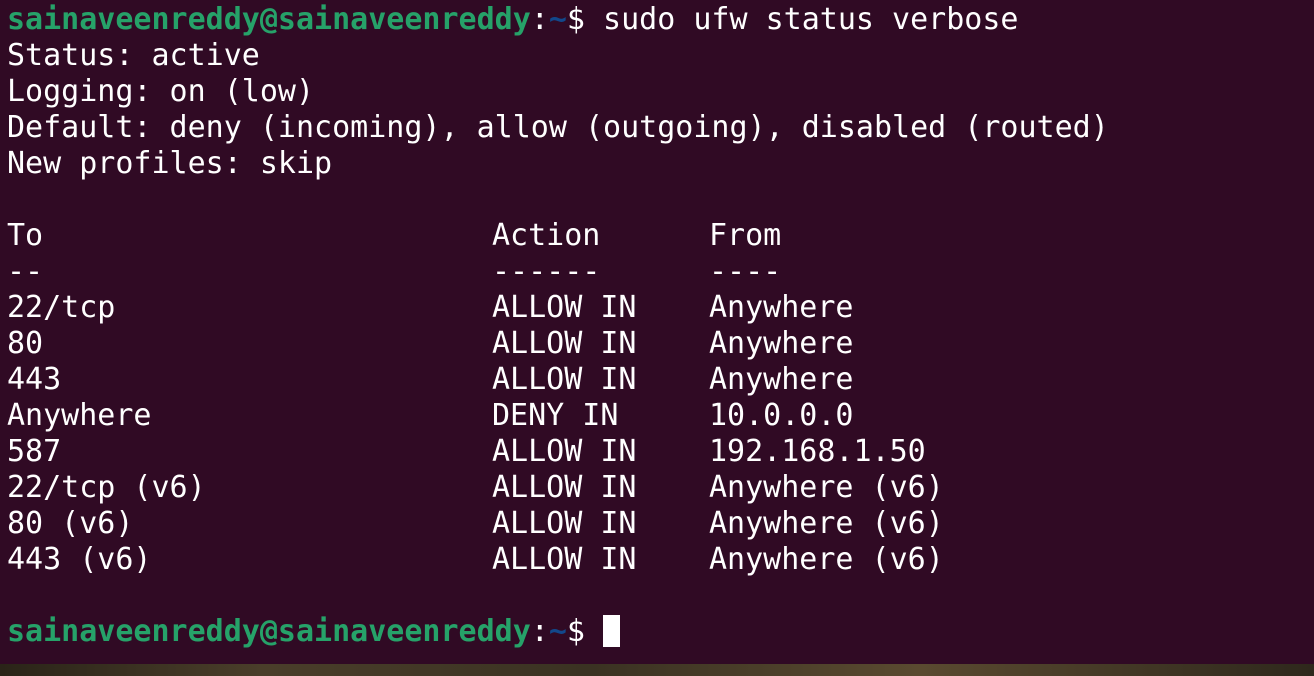 This screenshot has height=676, width=1314. I want to click on table-row: 443 (v6) ALLOW IN Anywhere (v6), so click(475, 560).